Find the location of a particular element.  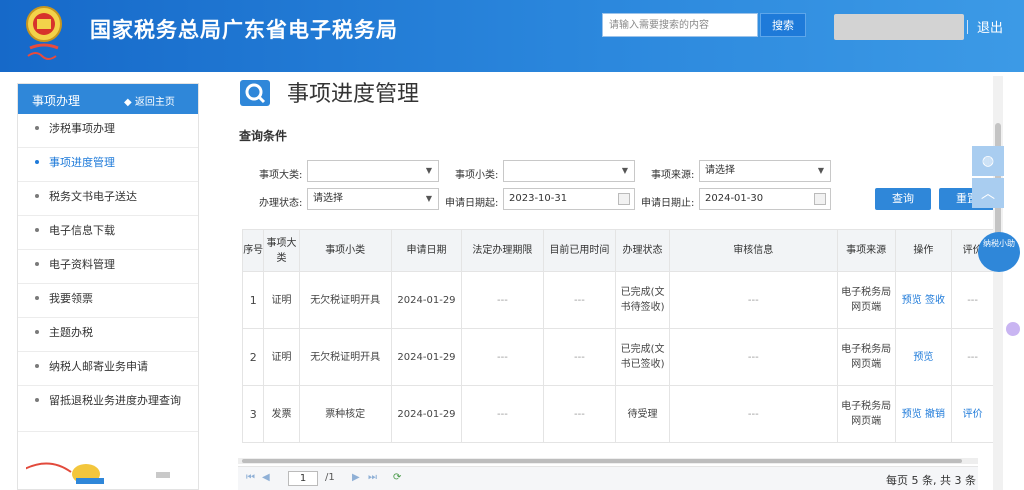

sidebar-item-label: 税务文书电子送达 is located at coordinates (93, 196).